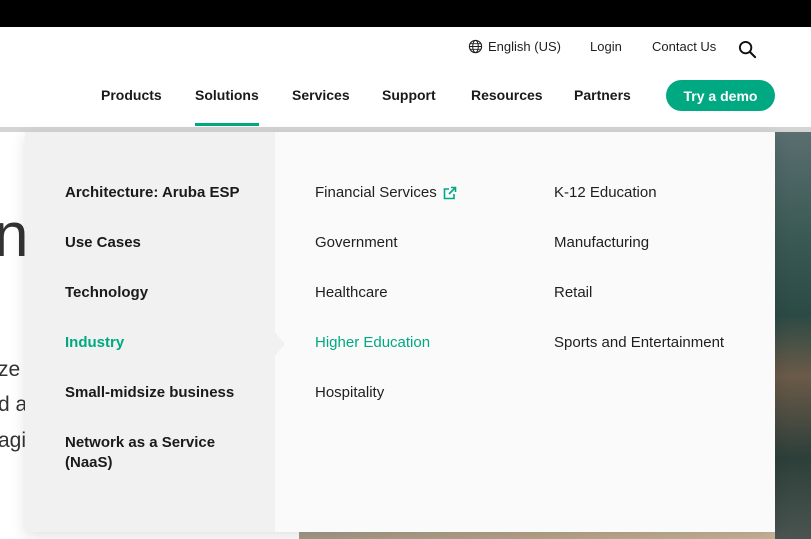  What do you see at coordinates (747, 52) in the screenshot?
I see `search-icon` at bounding box center [747, 52].